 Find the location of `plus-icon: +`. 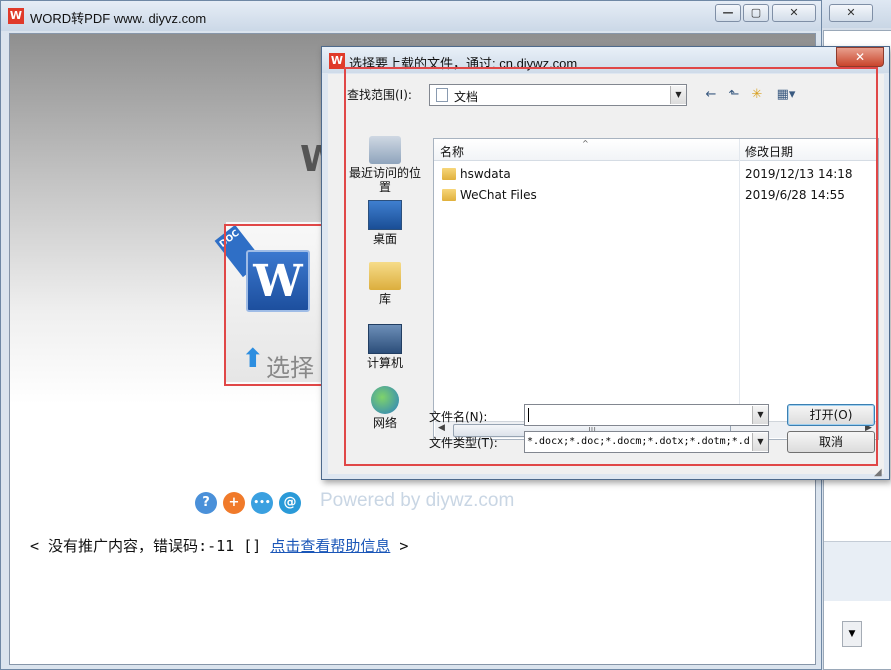

plus-icon: + is located at coordinates (234, 503).